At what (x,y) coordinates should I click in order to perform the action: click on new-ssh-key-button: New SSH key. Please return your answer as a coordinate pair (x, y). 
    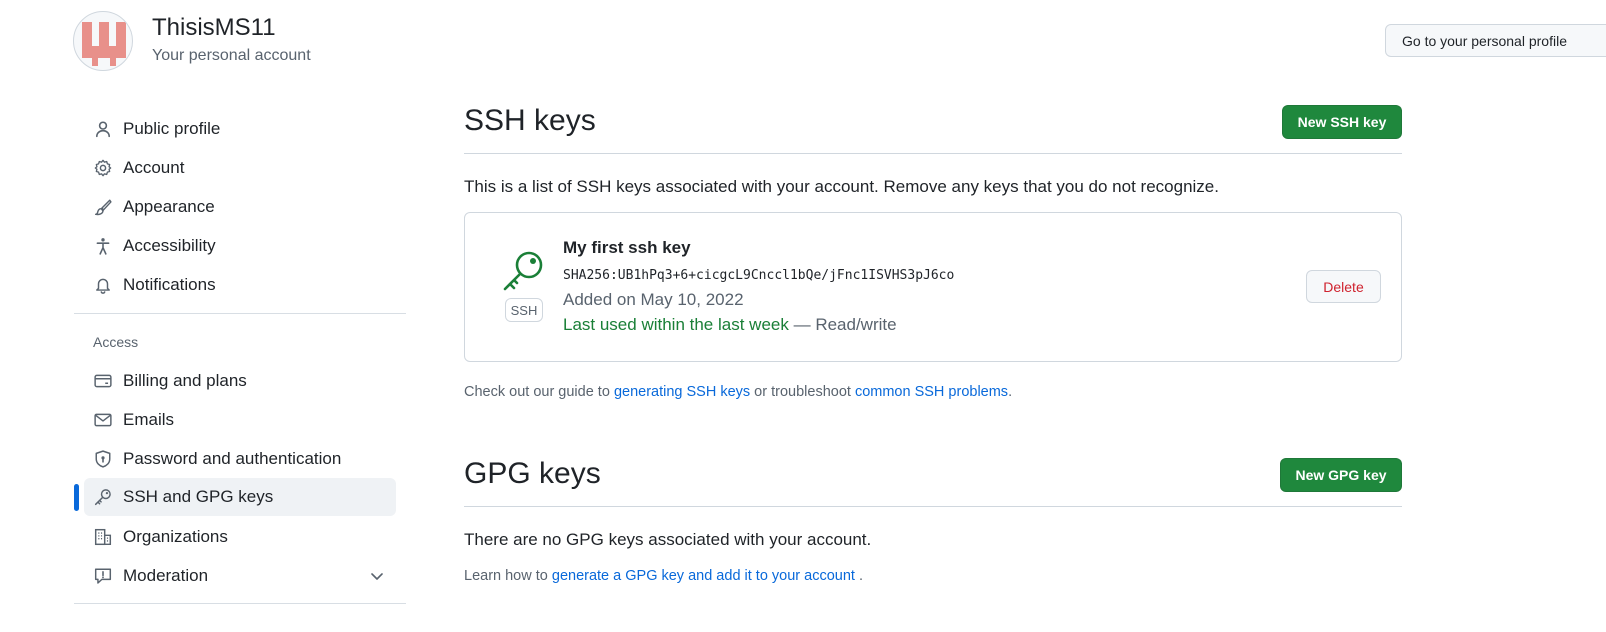
    Looking at the image, I should click on (1342, 122).